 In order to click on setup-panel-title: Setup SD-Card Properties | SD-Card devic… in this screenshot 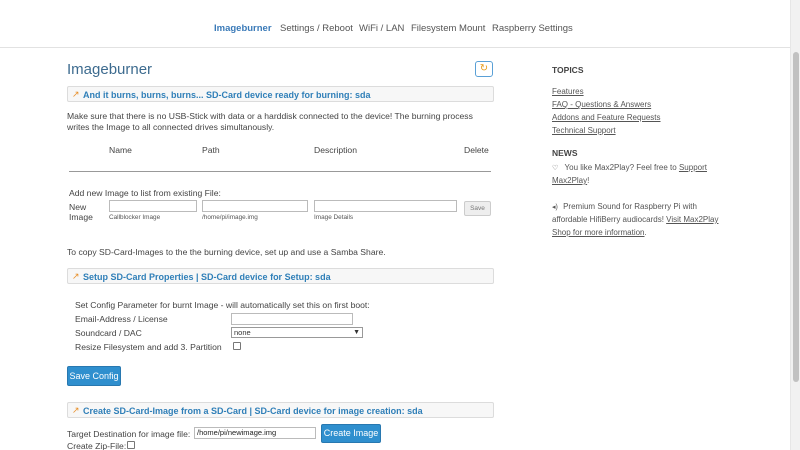, I will do `click(207, 277)`.